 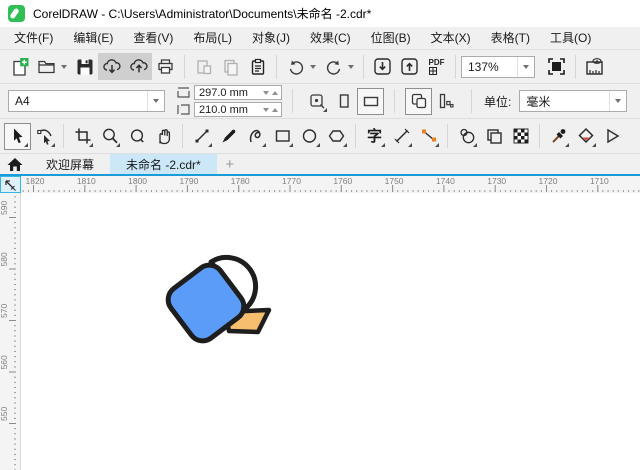 I want to click on home-tab-button, so click(x=15, y=164).